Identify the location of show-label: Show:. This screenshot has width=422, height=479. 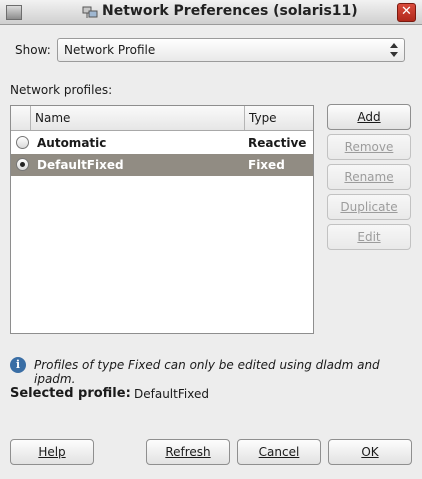
(33, 50).